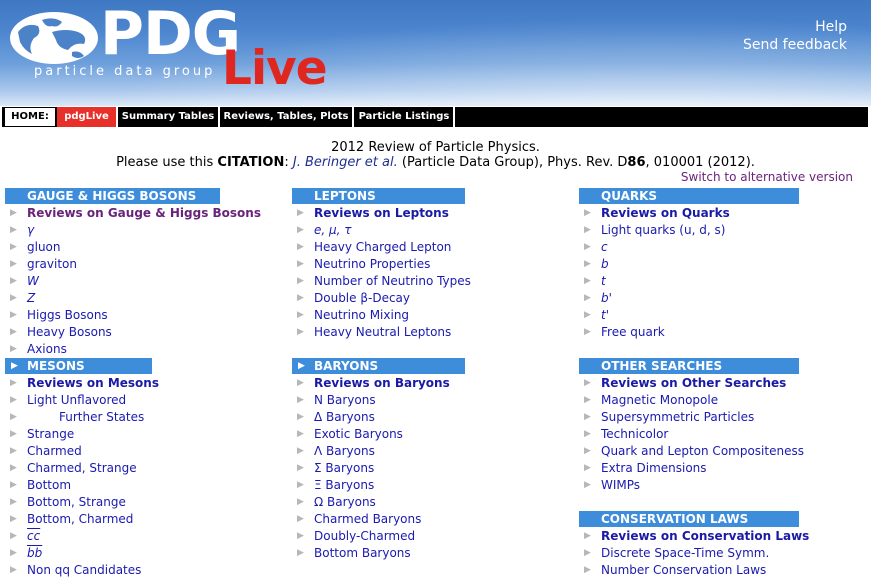 Image resolution: width=871 pixels, height=584 pixels. I want to click on reviews-conservation-laws-link: ▶ Reviews on Conservation Laws, so click(709, 536).